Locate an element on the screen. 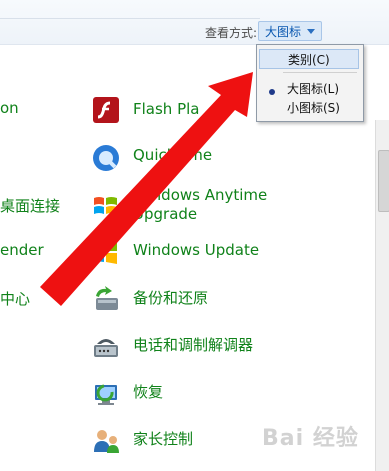  windows-anytime-icon is located at coordinates (105, 205).